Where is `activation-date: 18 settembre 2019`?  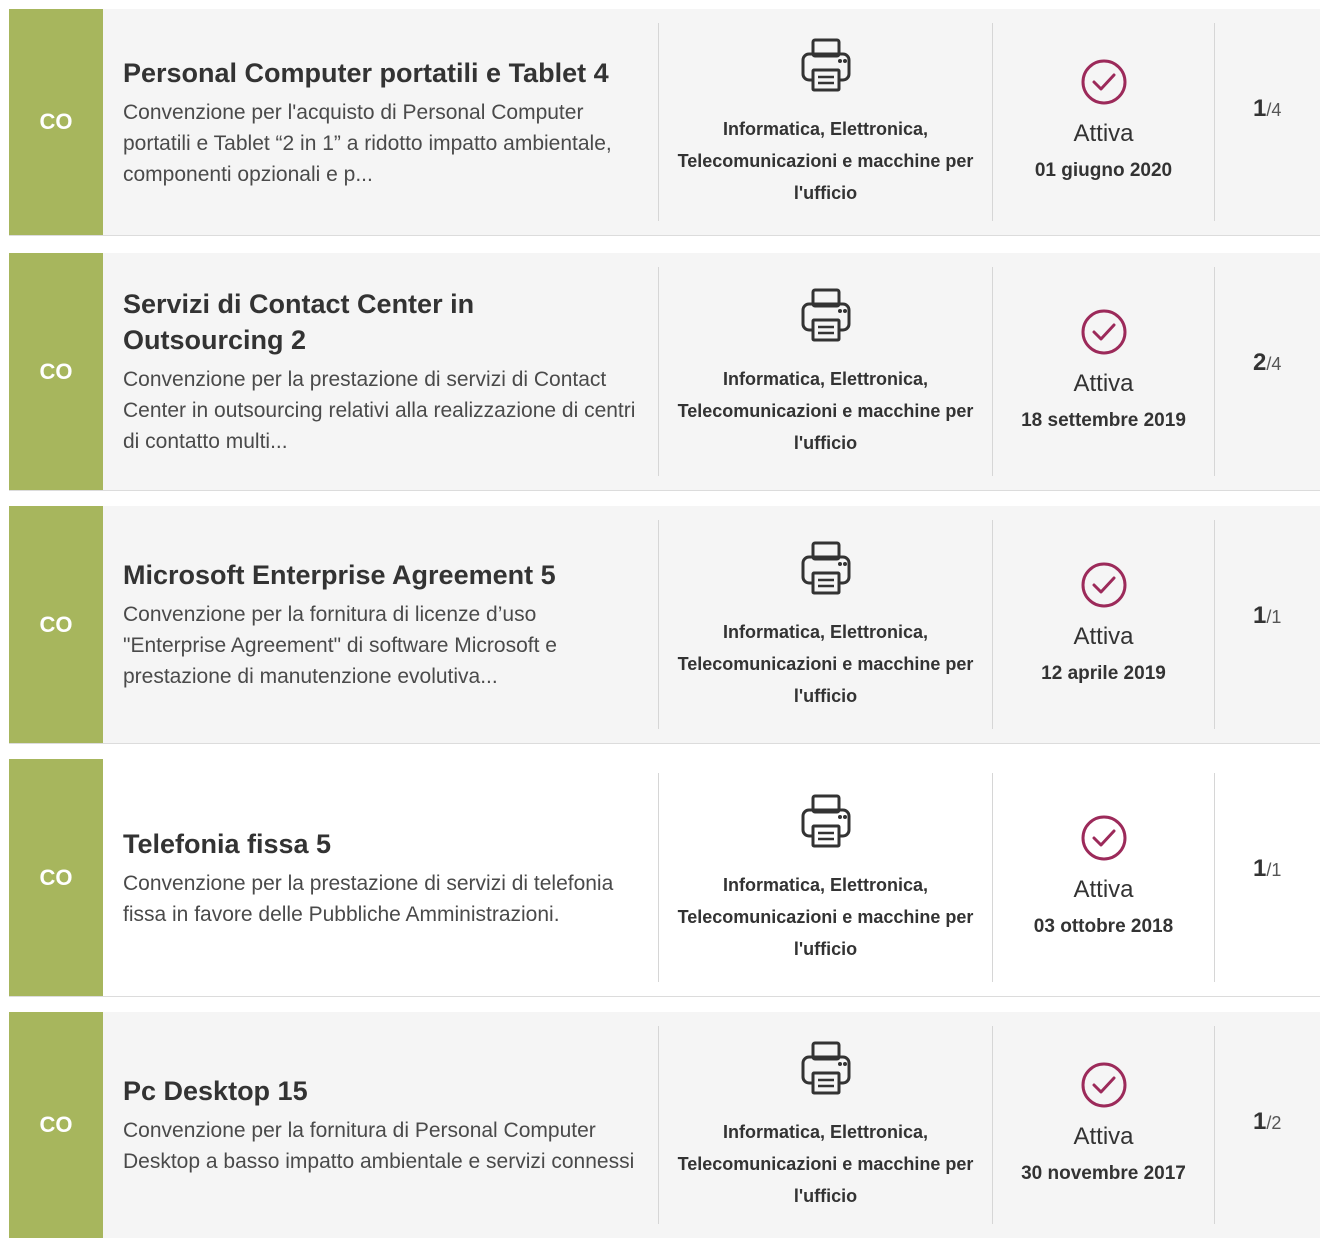
activation-date: 18 settembre 2019 is located at coordinates (1103, 420).